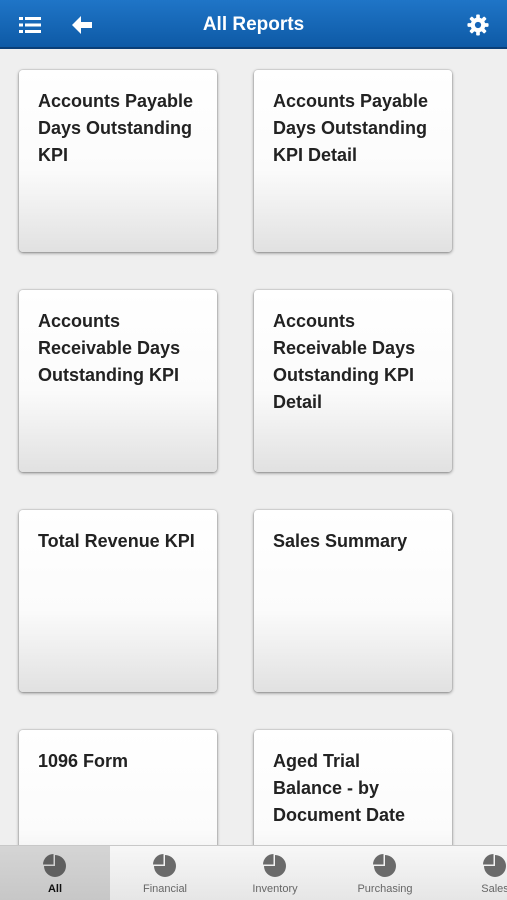 The image size is (507, 900). What do you see at coordinates (340, 541) in the screenshot?
I see `report-tile-label: Sales Summary` at bounding box center [340, 541].